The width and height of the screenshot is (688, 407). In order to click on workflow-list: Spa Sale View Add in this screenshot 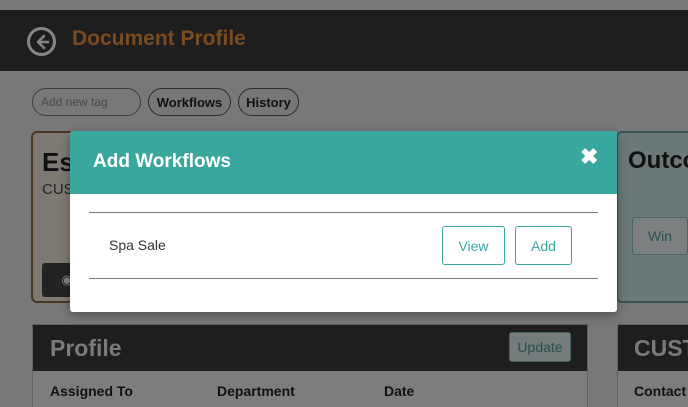, I will do `click(343, 245)`.